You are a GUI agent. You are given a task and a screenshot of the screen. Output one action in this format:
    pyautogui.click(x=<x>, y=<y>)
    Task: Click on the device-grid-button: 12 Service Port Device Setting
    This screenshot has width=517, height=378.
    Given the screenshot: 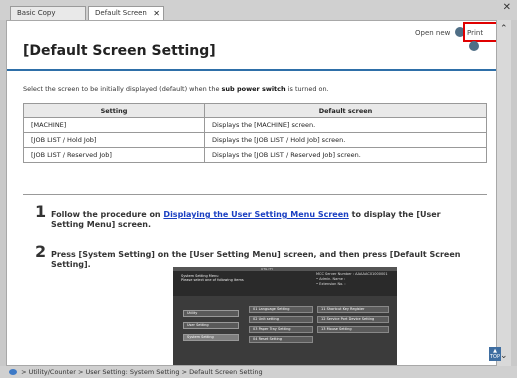 What is the action you would take?
    pyautogui.click(x=353, y=319)
    